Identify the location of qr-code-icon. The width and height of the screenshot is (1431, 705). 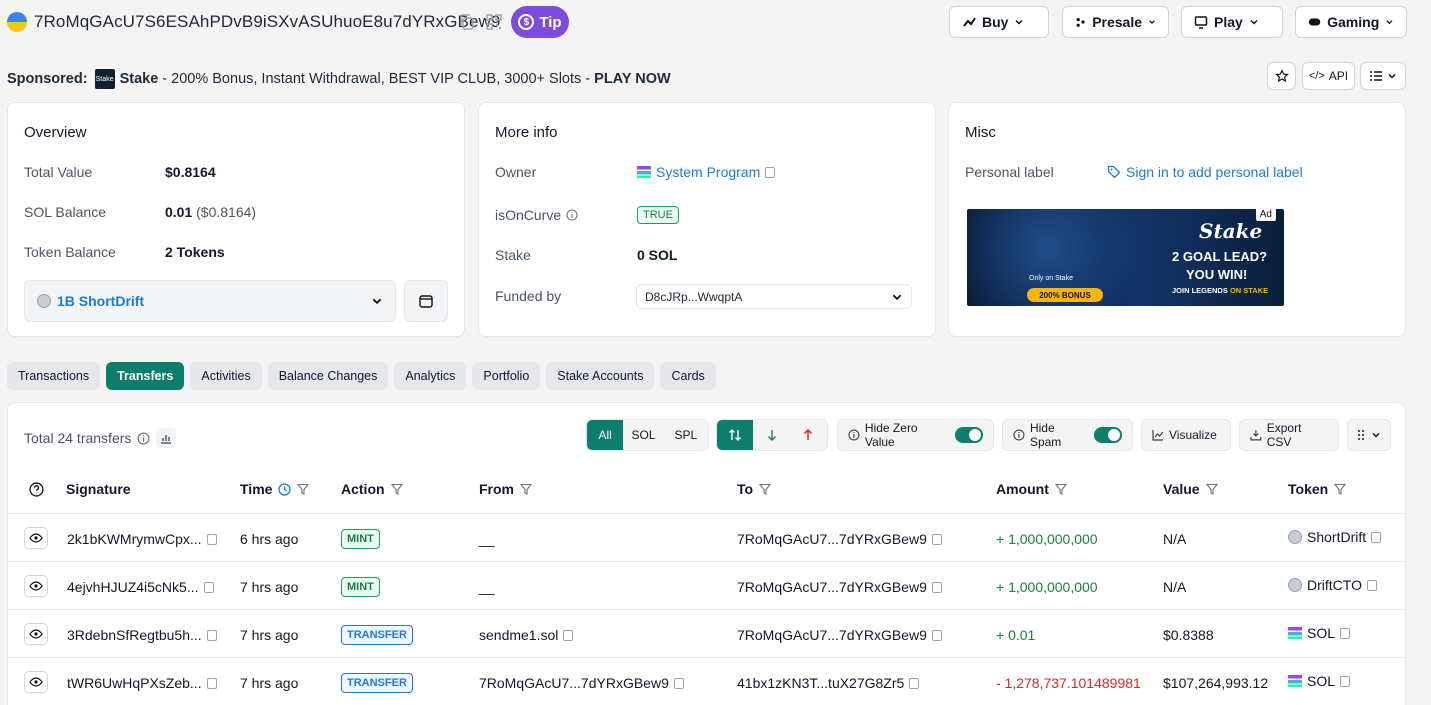
(494, 22).